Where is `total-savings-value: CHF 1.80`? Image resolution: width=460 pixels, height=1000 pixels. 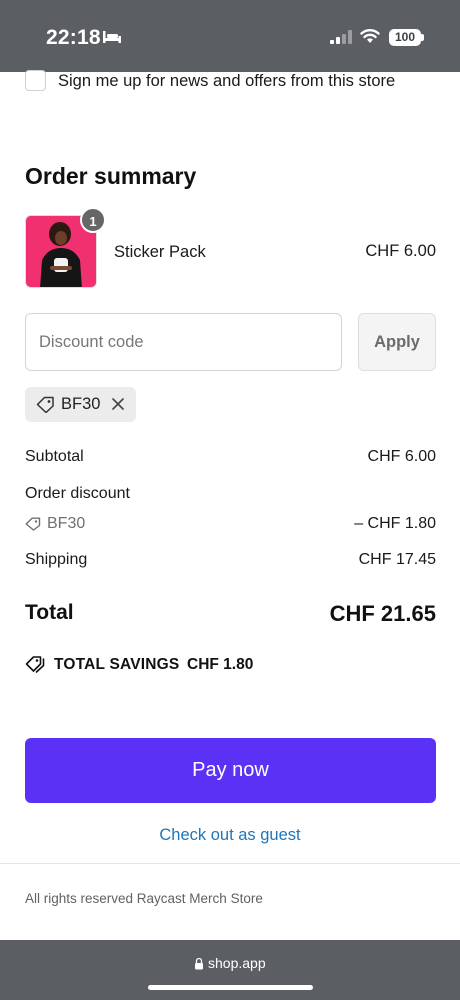
total-savings-value: CHF 1.80 is located at coordinates (220, 664).